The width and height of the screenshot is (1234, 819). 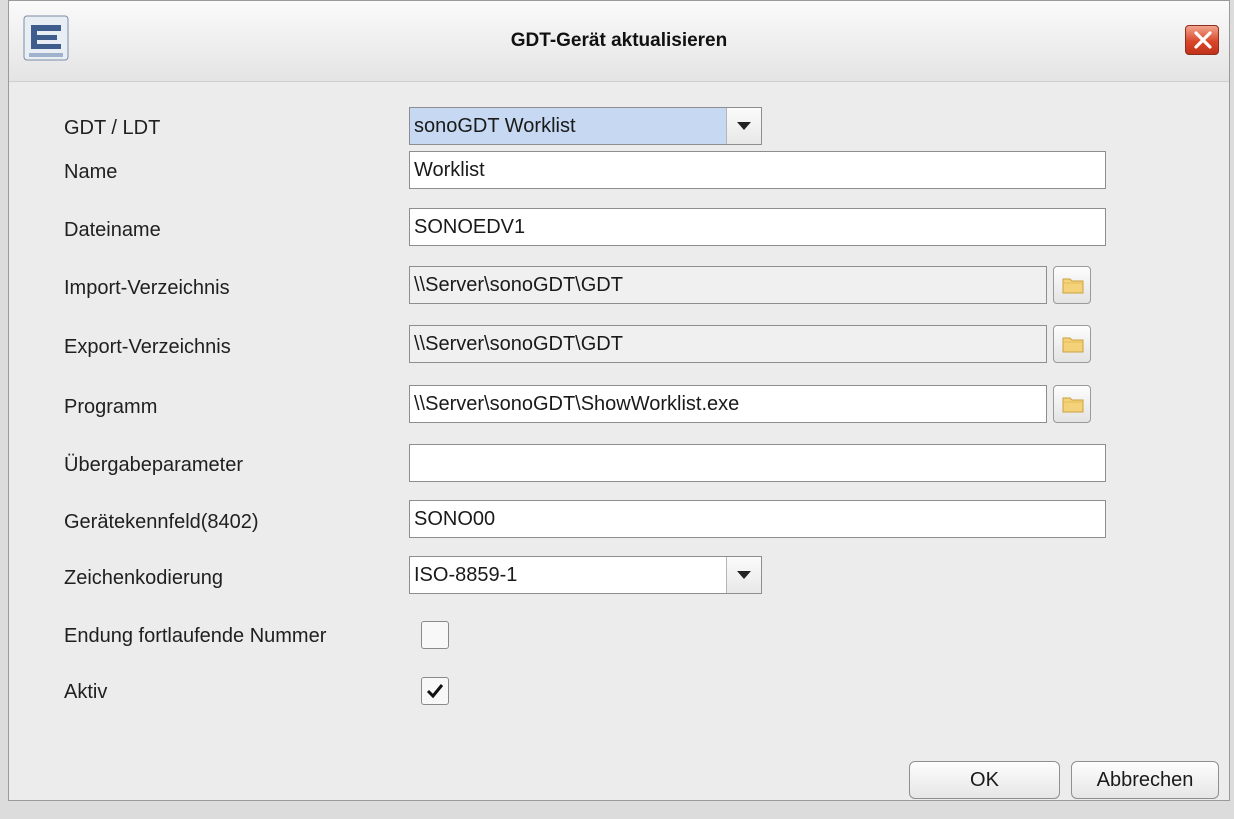 I want to click on endung-checkbox, so click(x=435, y=635).